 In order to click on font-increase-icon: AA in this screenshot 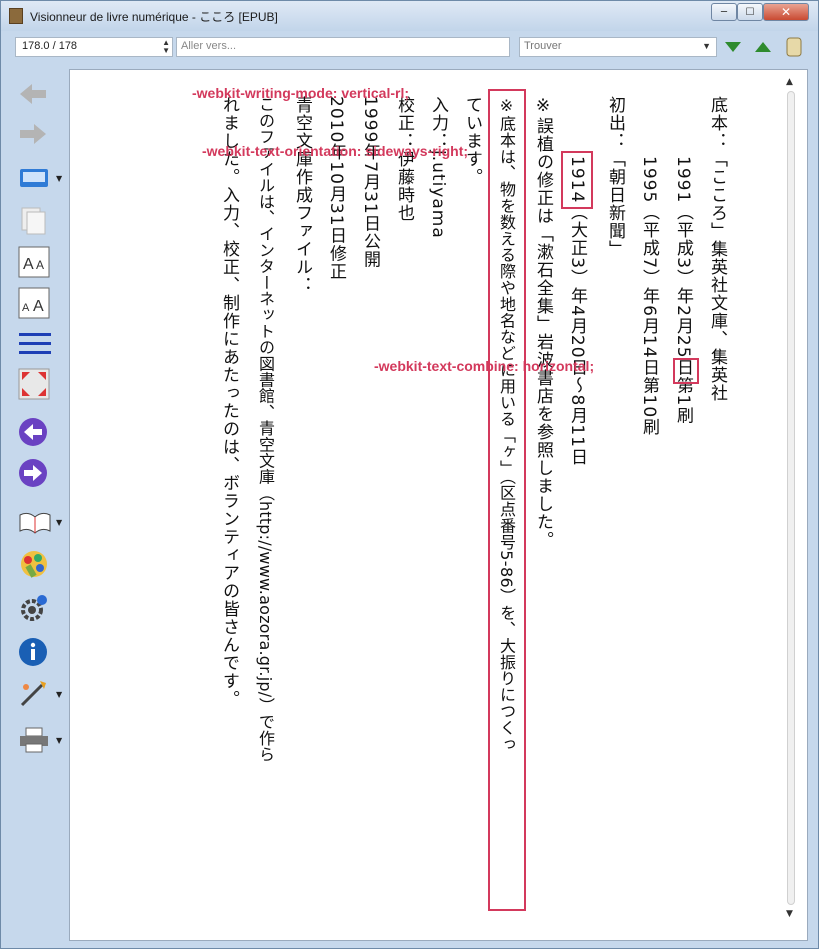, I will do `click(38, 262)`.